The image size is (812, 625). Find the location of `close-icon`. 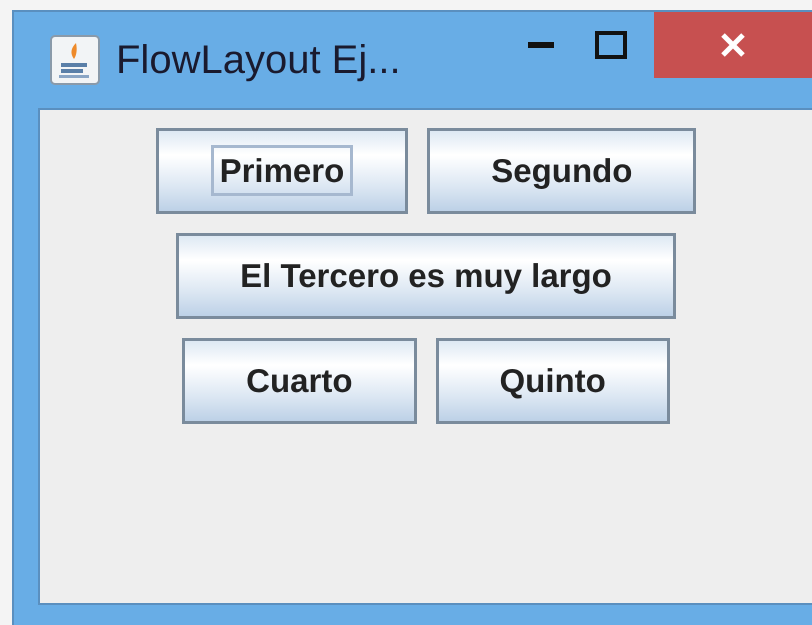

close-icon is located at coordinates (733, 45).